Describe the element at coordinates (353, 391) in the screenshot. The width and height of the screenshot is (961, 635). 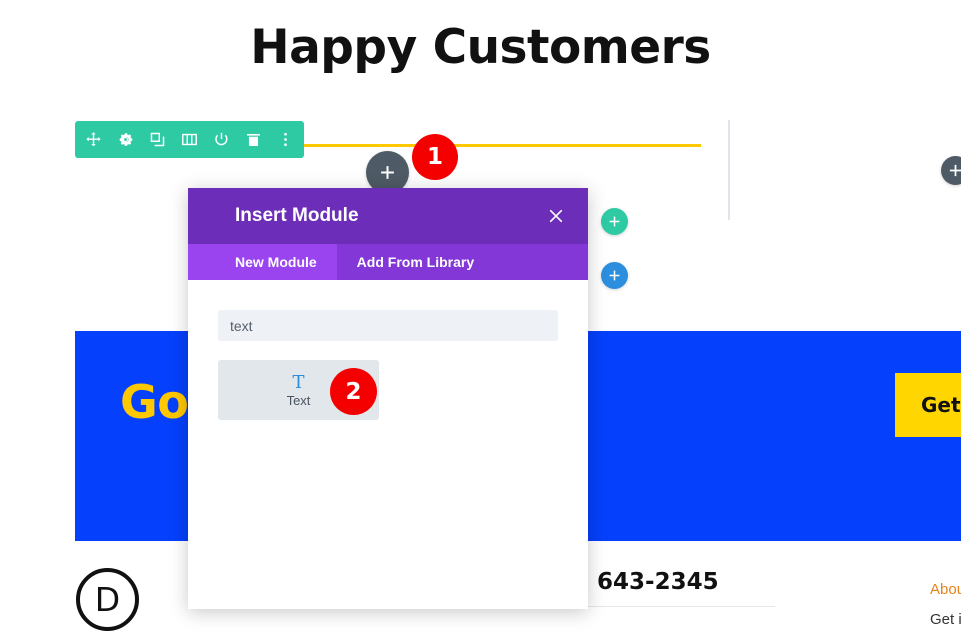
I see `step-2-badge: 2` at that location.